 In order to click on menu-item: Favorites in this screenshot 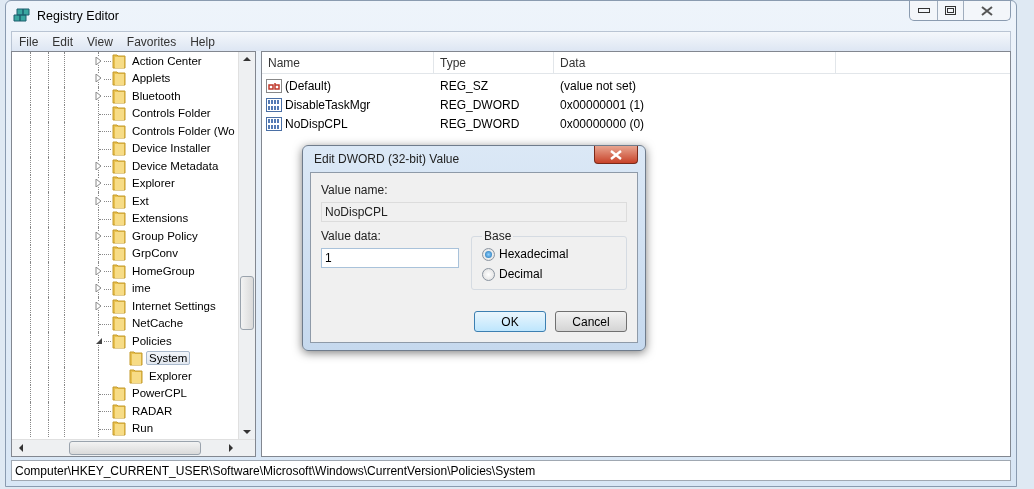, I will do `click(151, 41)`.